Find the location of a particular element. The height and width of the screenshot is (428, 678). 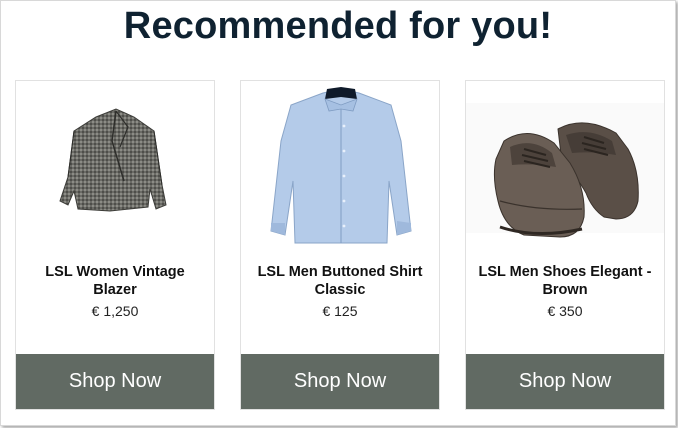

product-price: € 350 is located at coordinates (565, 311).